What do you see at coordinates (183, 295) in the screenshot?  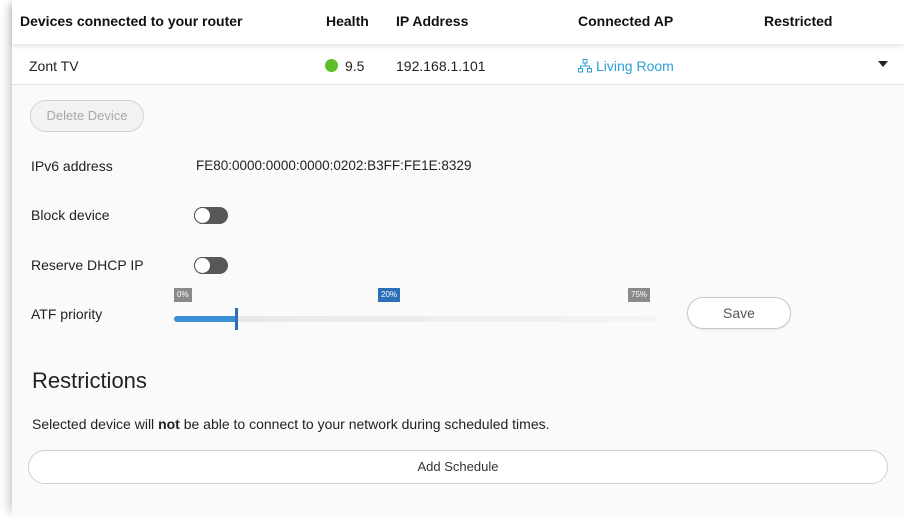 I see `atf-tick-min: 0%` at bounding box center [183, 295].